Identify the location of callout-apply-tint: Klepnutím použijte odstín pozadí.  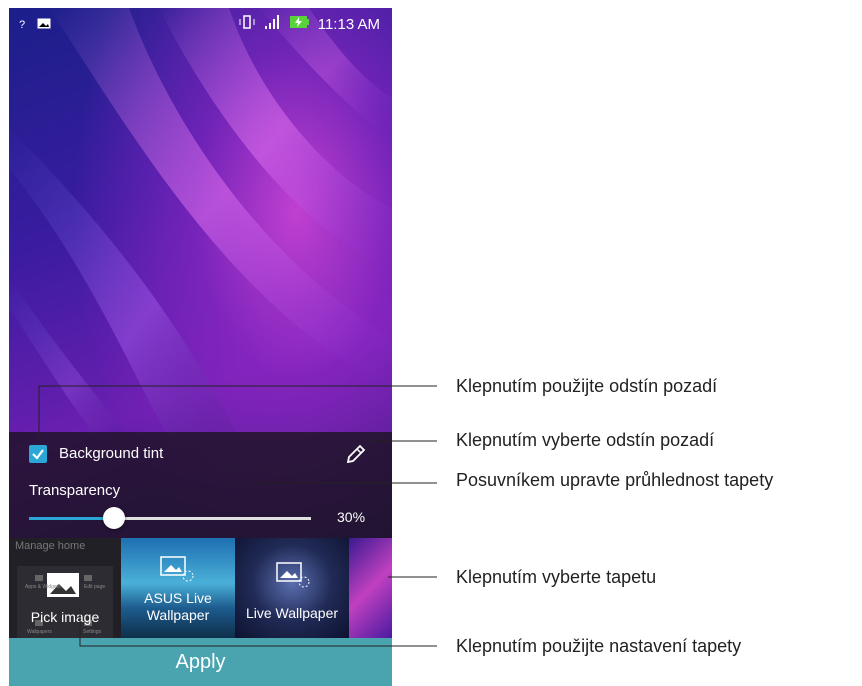
(587, 386).